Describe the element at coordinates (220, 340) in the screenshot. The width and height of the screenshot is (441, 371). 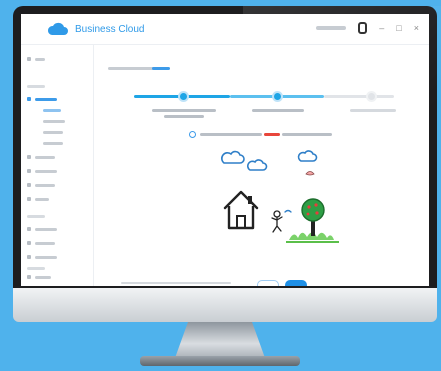
I see `monitor-stand` at that location.